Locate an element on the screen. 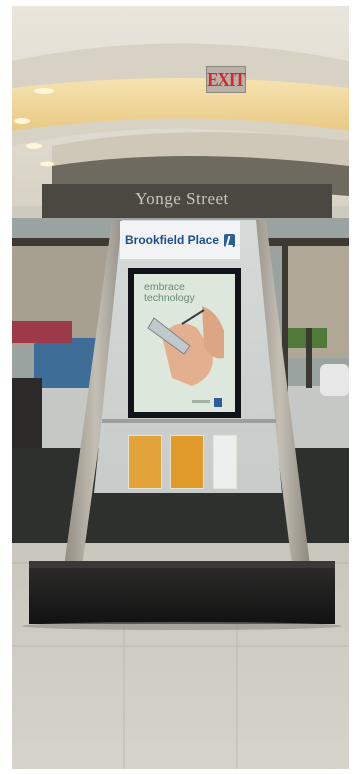  flower-bed is located at coordinates (42, 332).